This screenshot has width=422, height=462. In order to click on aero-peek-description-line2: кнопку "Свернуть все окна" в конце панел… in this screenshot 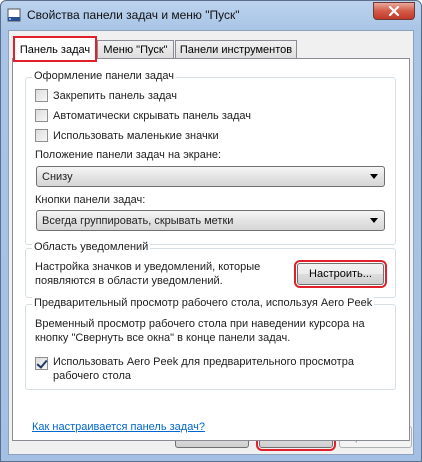, I will do `click(163, 338)`.